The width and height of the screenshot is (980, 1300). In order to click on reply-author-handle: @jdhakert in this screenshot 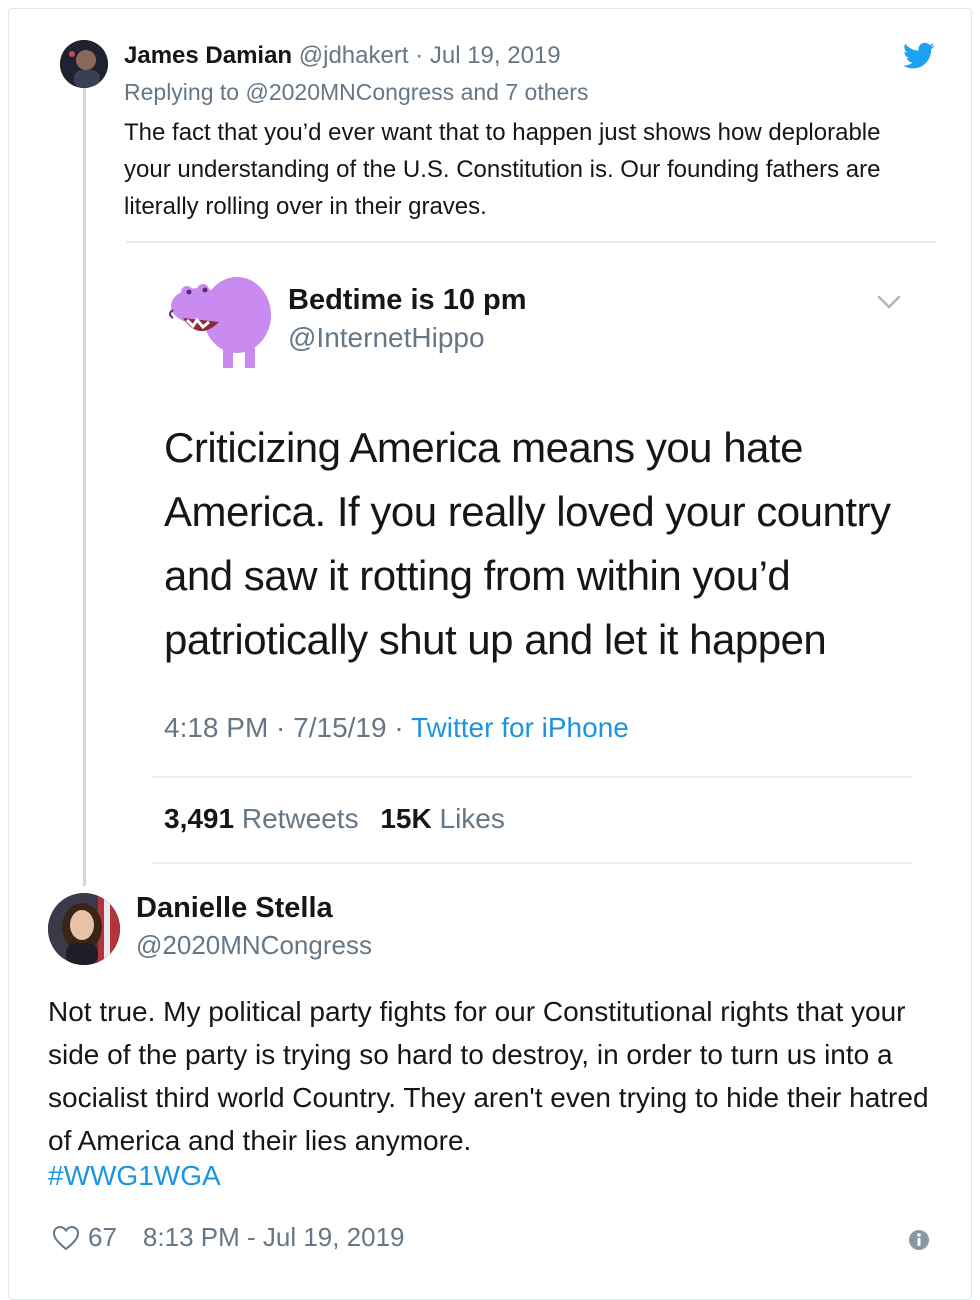, I will do `click(354, 55)`.